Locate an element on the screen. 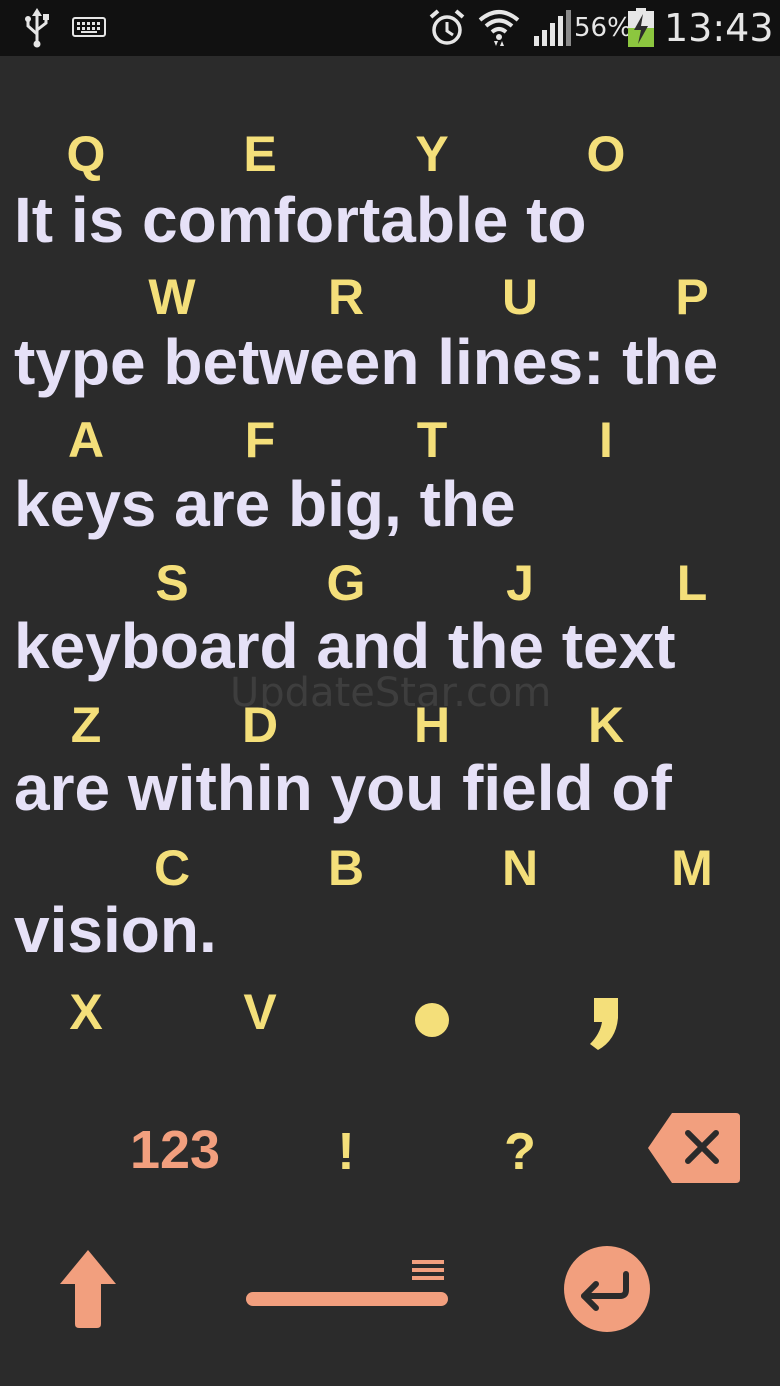 The height and width of the screenshot is (1386, 780). enter-icon is located at coordinates (607, 1289).